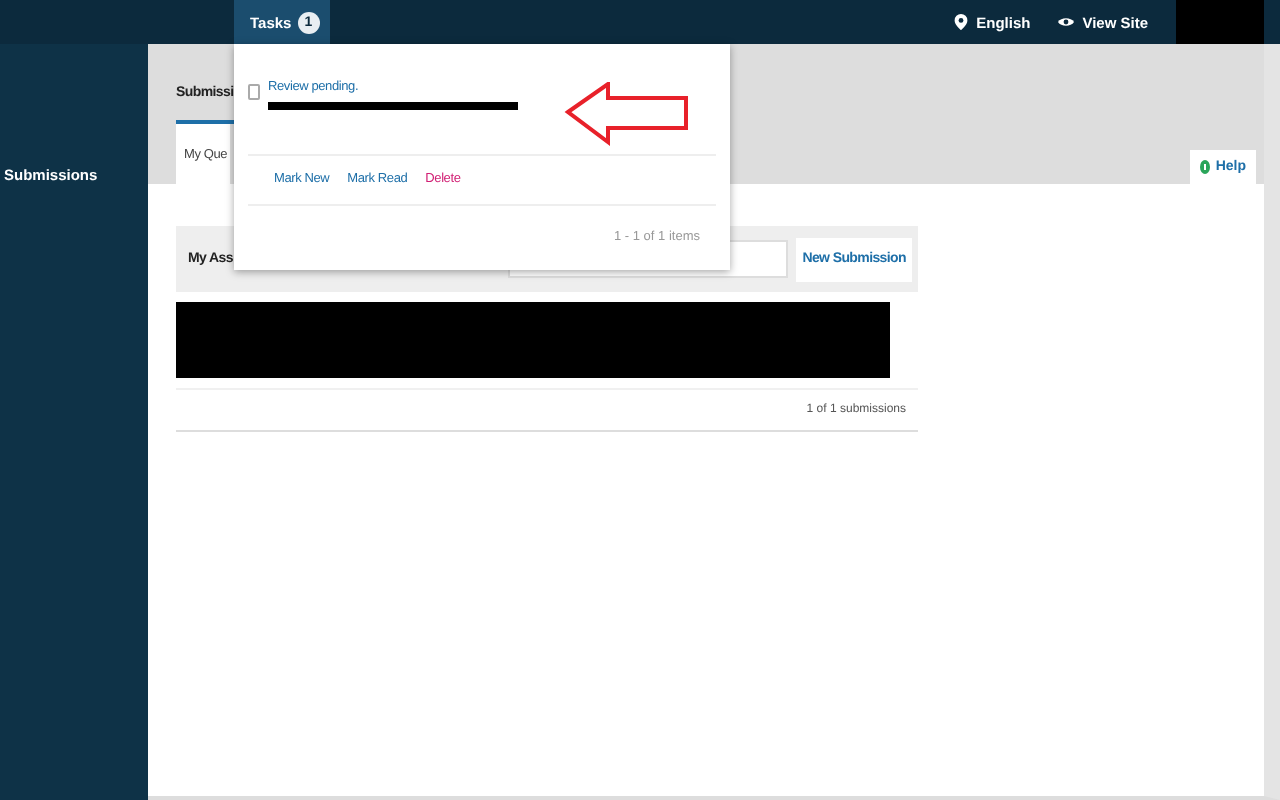  What do you see at coordinates (628, 114) in the screenshot?
I see `annotation-arrow` at bounding box center [628, 114].